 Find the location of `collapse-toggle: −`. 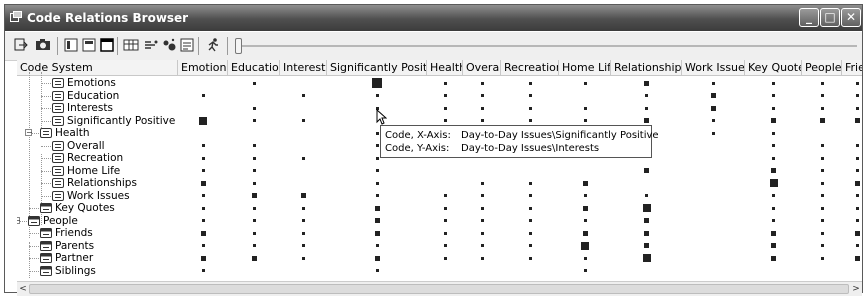

collapse-toggle: − is located at coordinates (29, 133).